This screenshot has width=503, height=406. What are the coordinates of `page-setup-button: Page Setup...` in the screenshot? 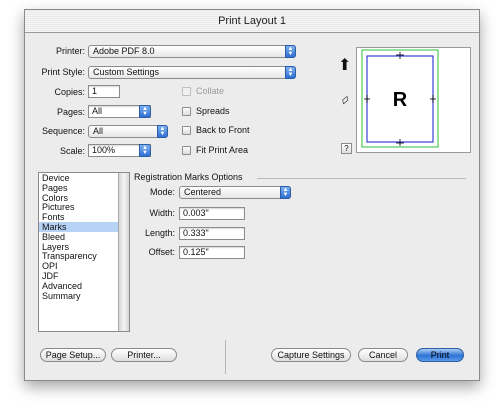 It's located at (73, 355).